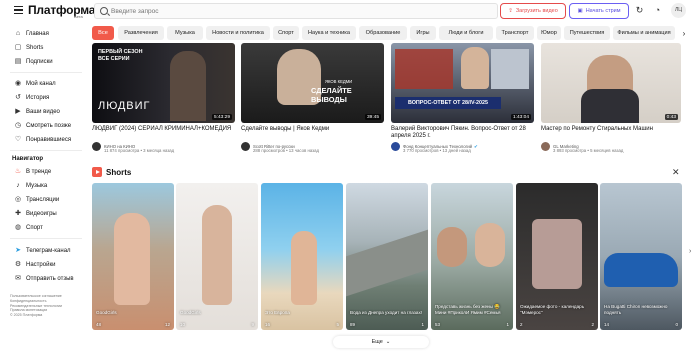 The width and height of the screenshot is (700, 351). Describe the element at coordinates (141, 33) in the screenshot. I see `chip-entertainment: Развлечения` at that location.